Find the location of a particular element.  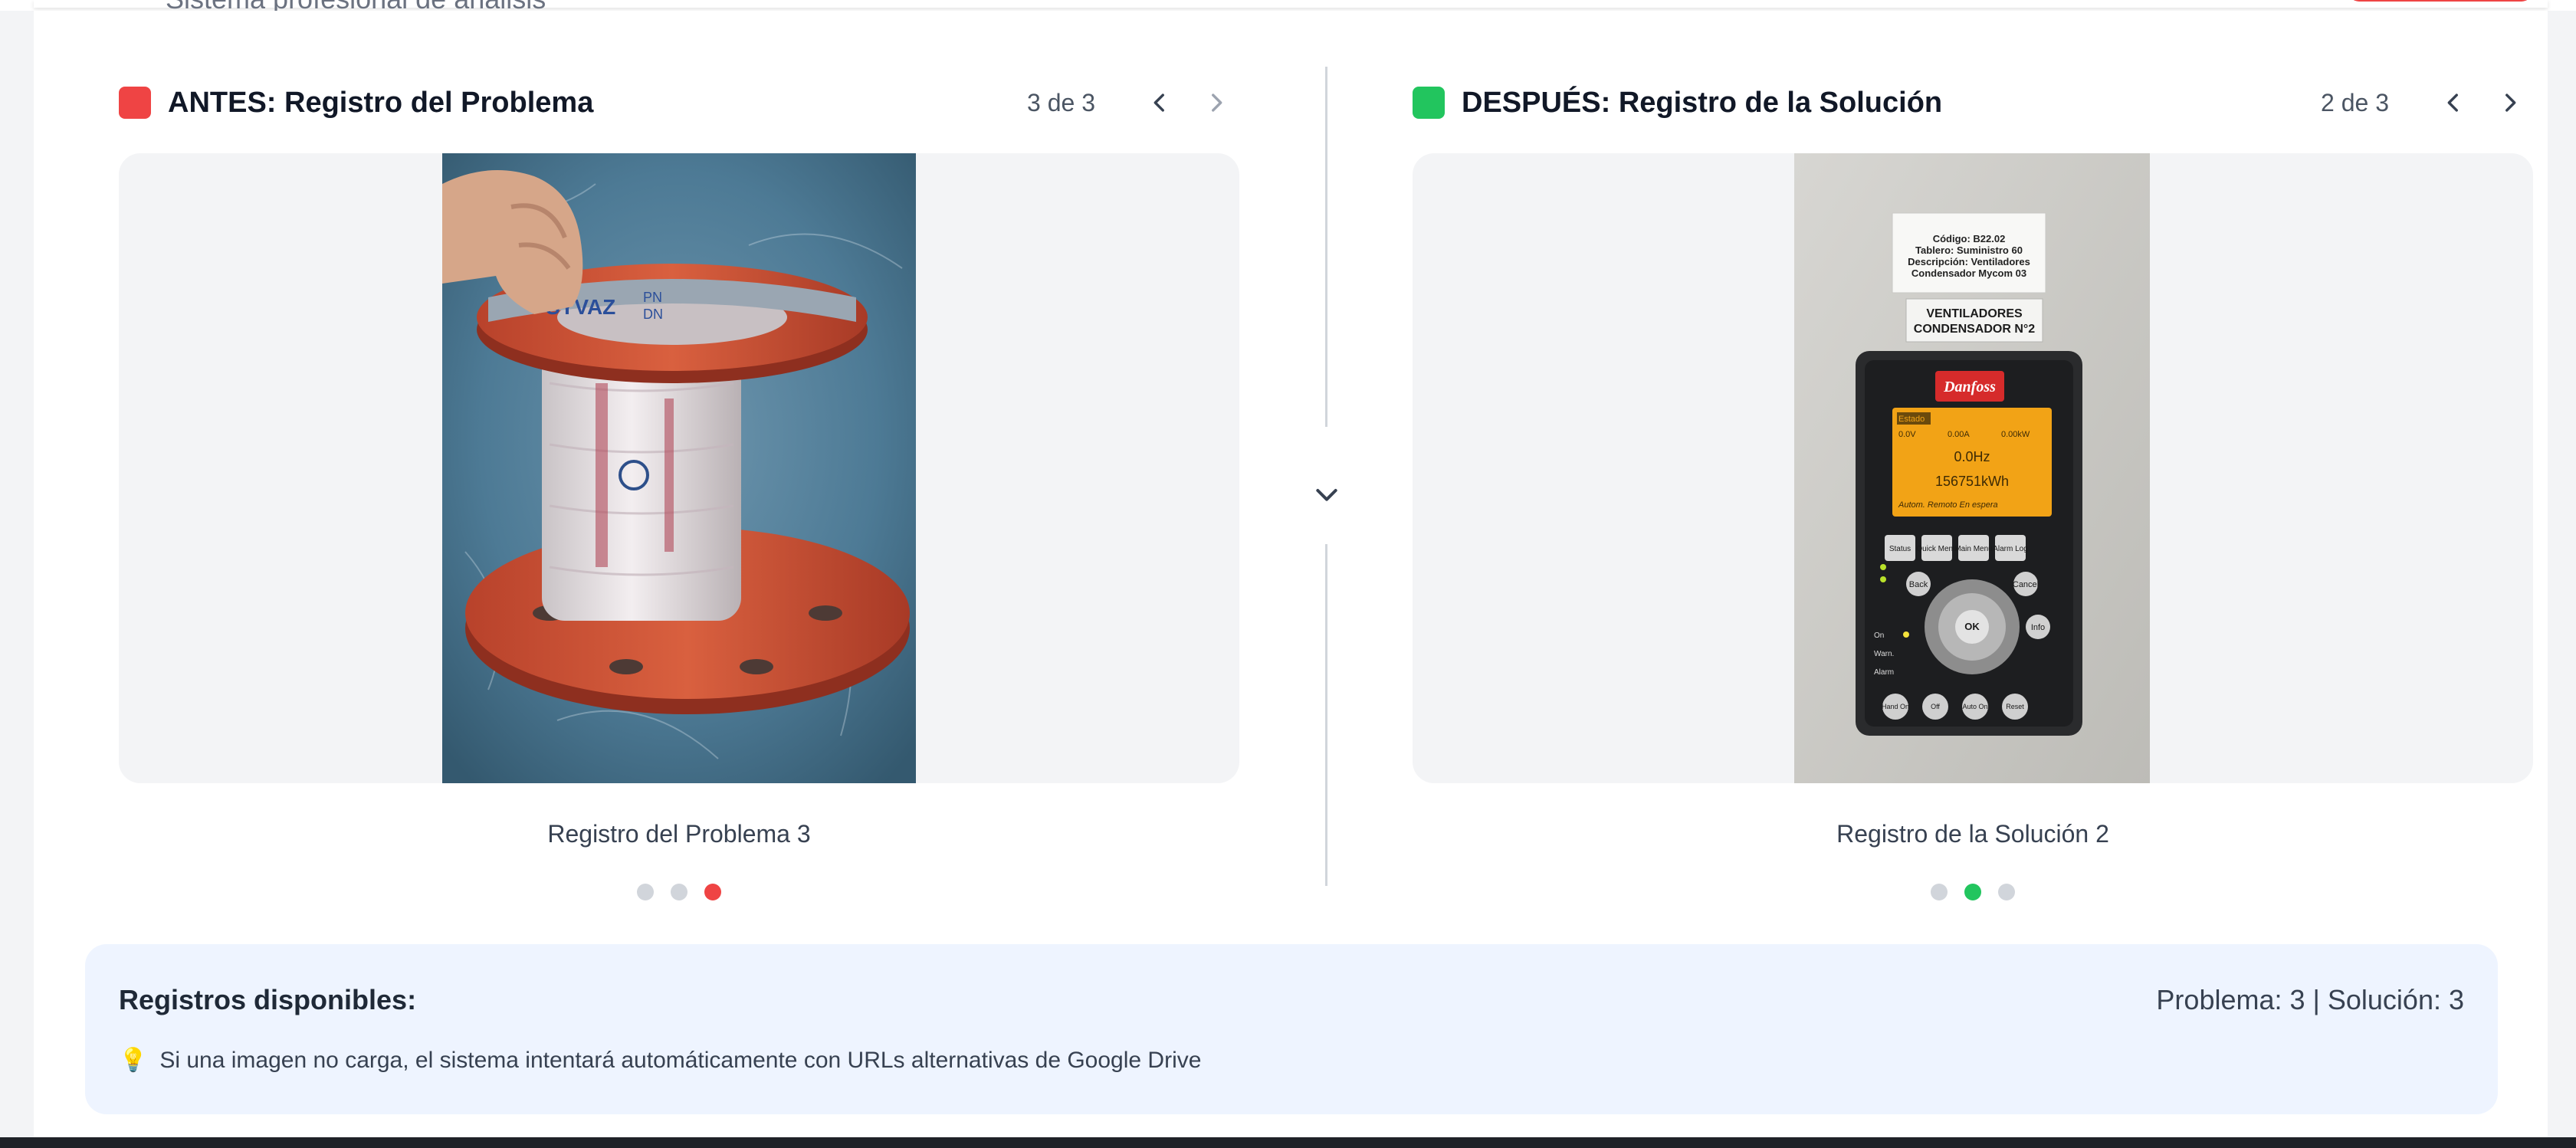

after-key-back: Back is located at coordinates (1918, 584).